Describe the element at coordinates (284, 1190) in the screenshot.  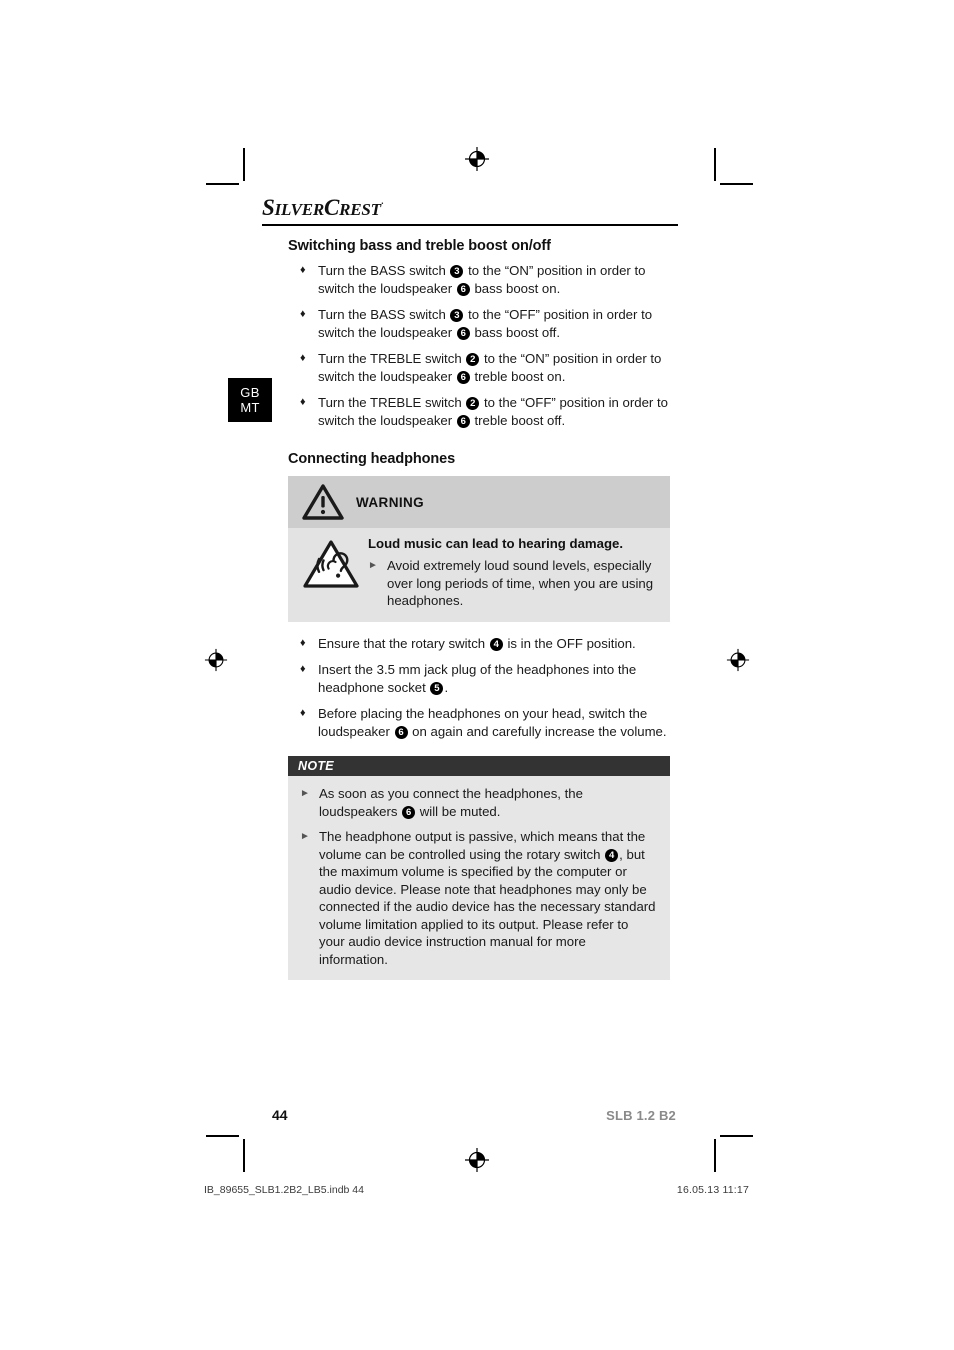
I see `print-file-name: IB_89655_SLB1.2B2_LB5.indb 44` at that location.